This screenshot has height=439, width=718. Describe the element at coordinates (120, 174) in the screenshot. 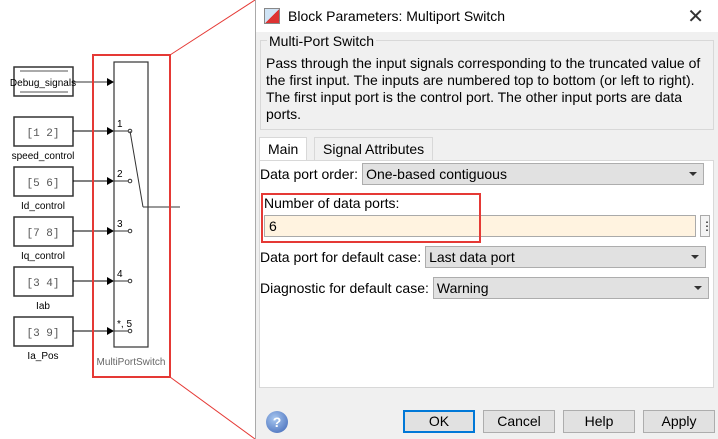

I see `switch-port-label: 2` at that location.